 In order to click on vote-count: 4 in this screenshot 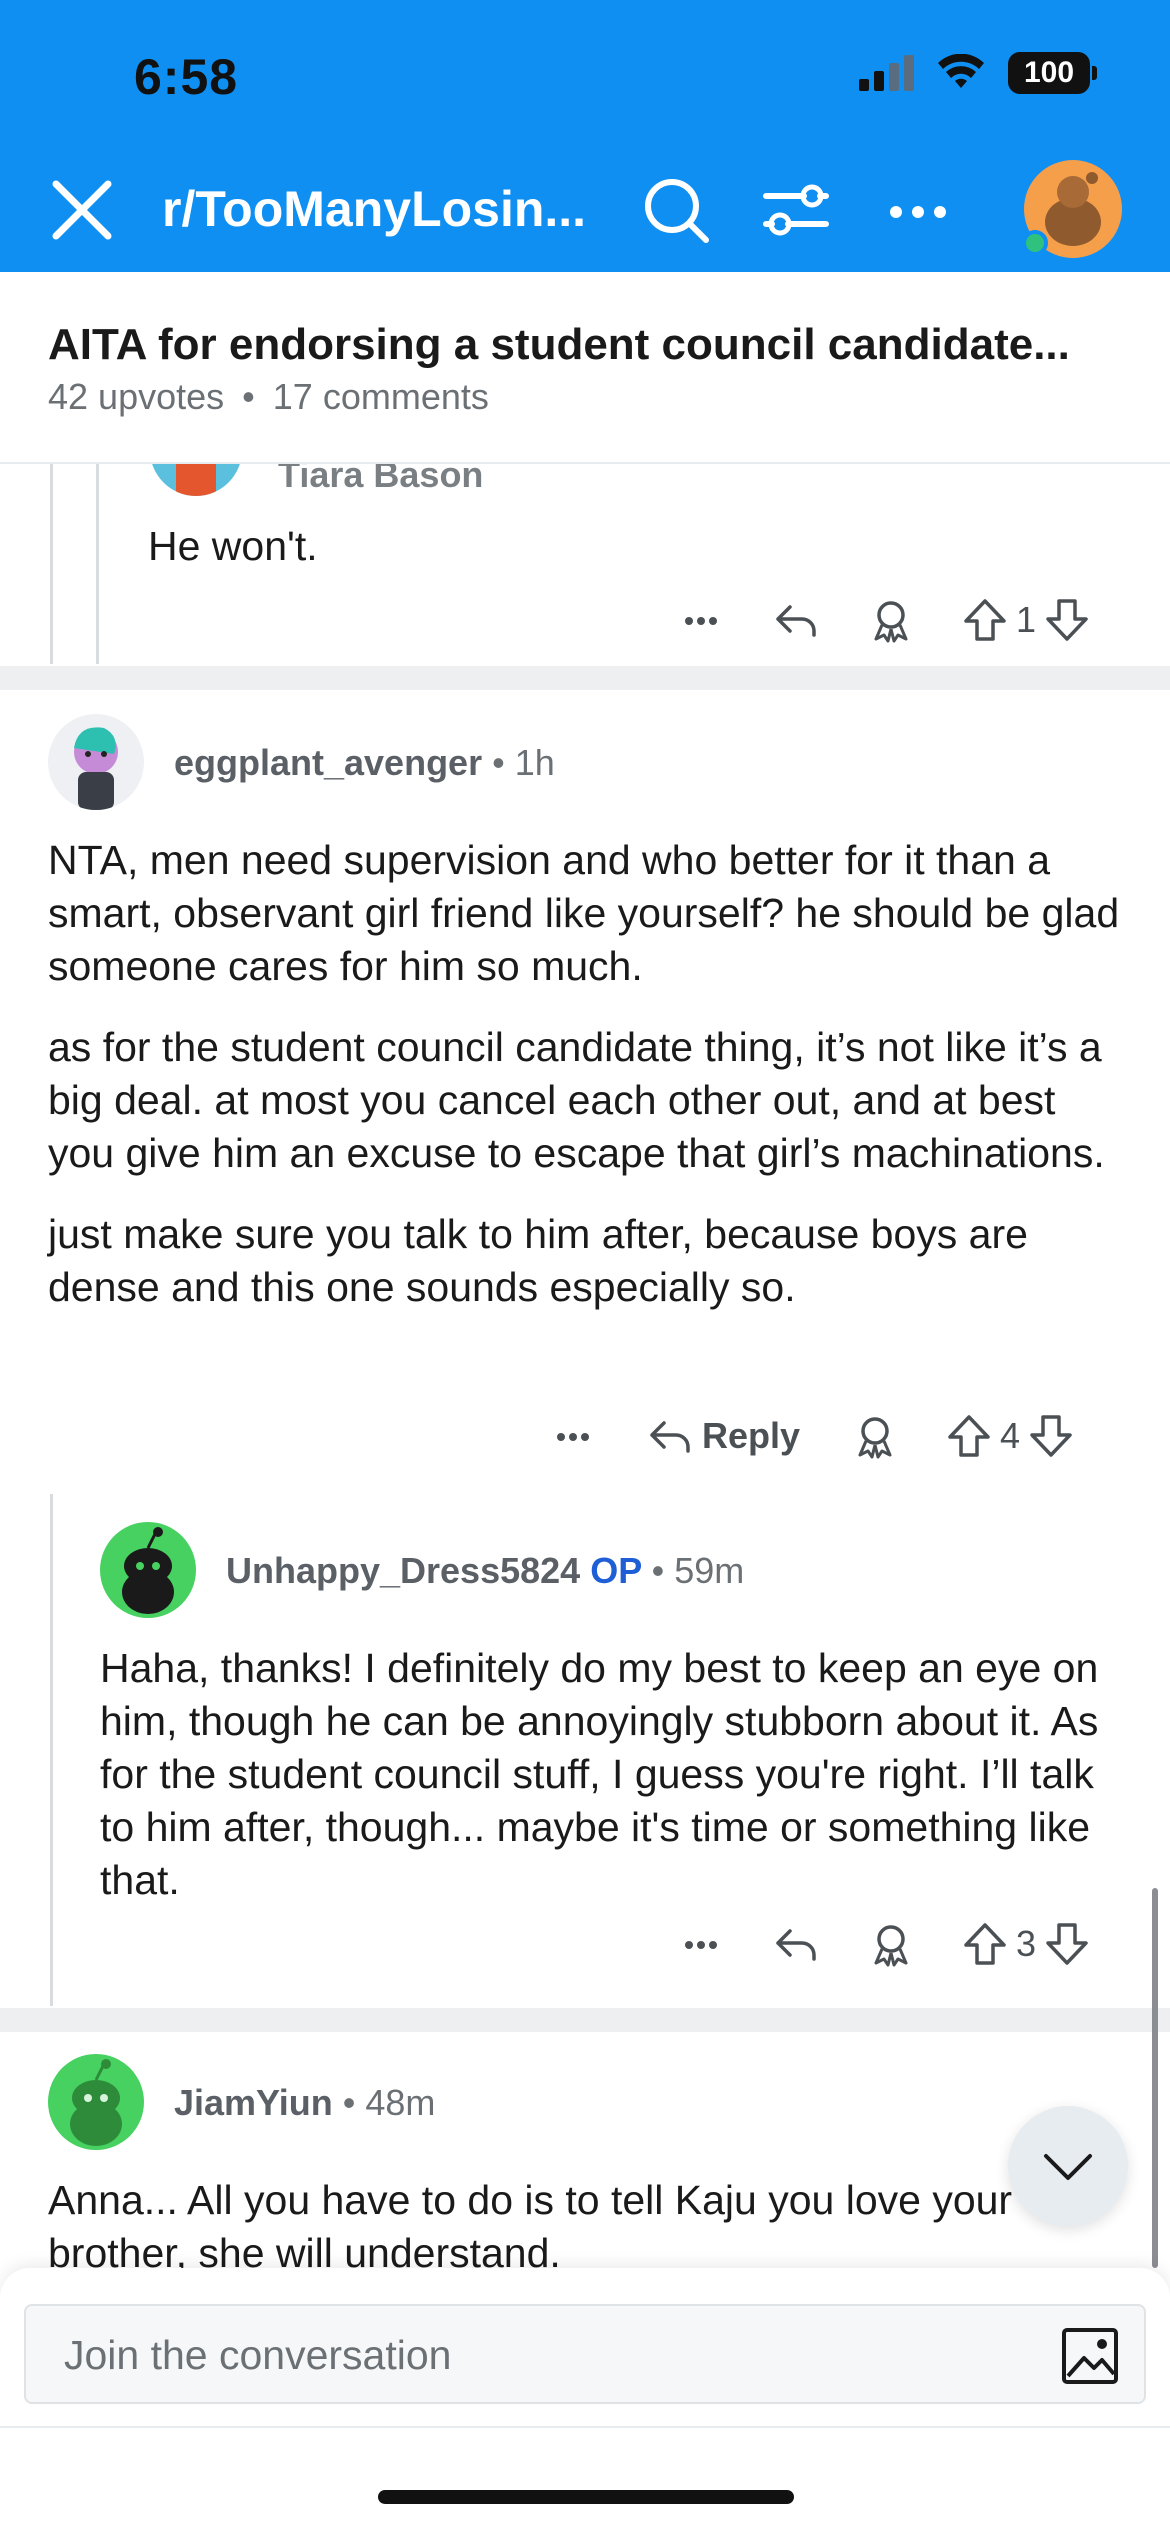, I will do `click(1010, 1435)`.